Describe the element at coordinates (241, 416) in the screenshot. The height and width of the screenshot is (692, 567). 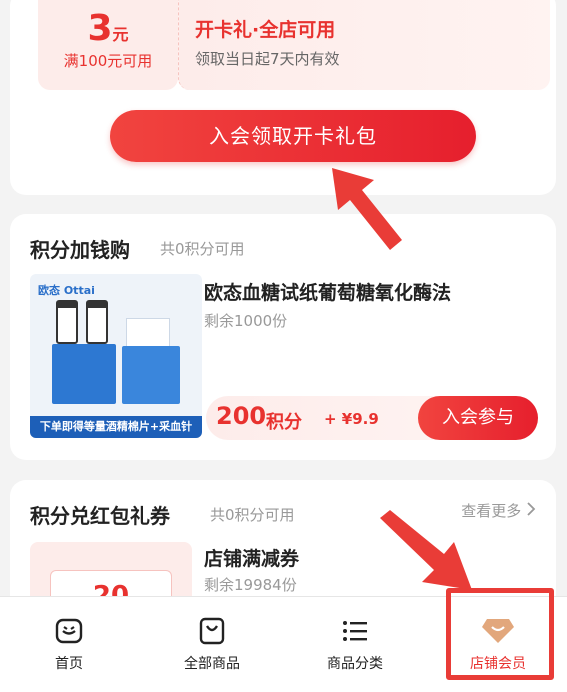
I see `points-price: 200` at that location.